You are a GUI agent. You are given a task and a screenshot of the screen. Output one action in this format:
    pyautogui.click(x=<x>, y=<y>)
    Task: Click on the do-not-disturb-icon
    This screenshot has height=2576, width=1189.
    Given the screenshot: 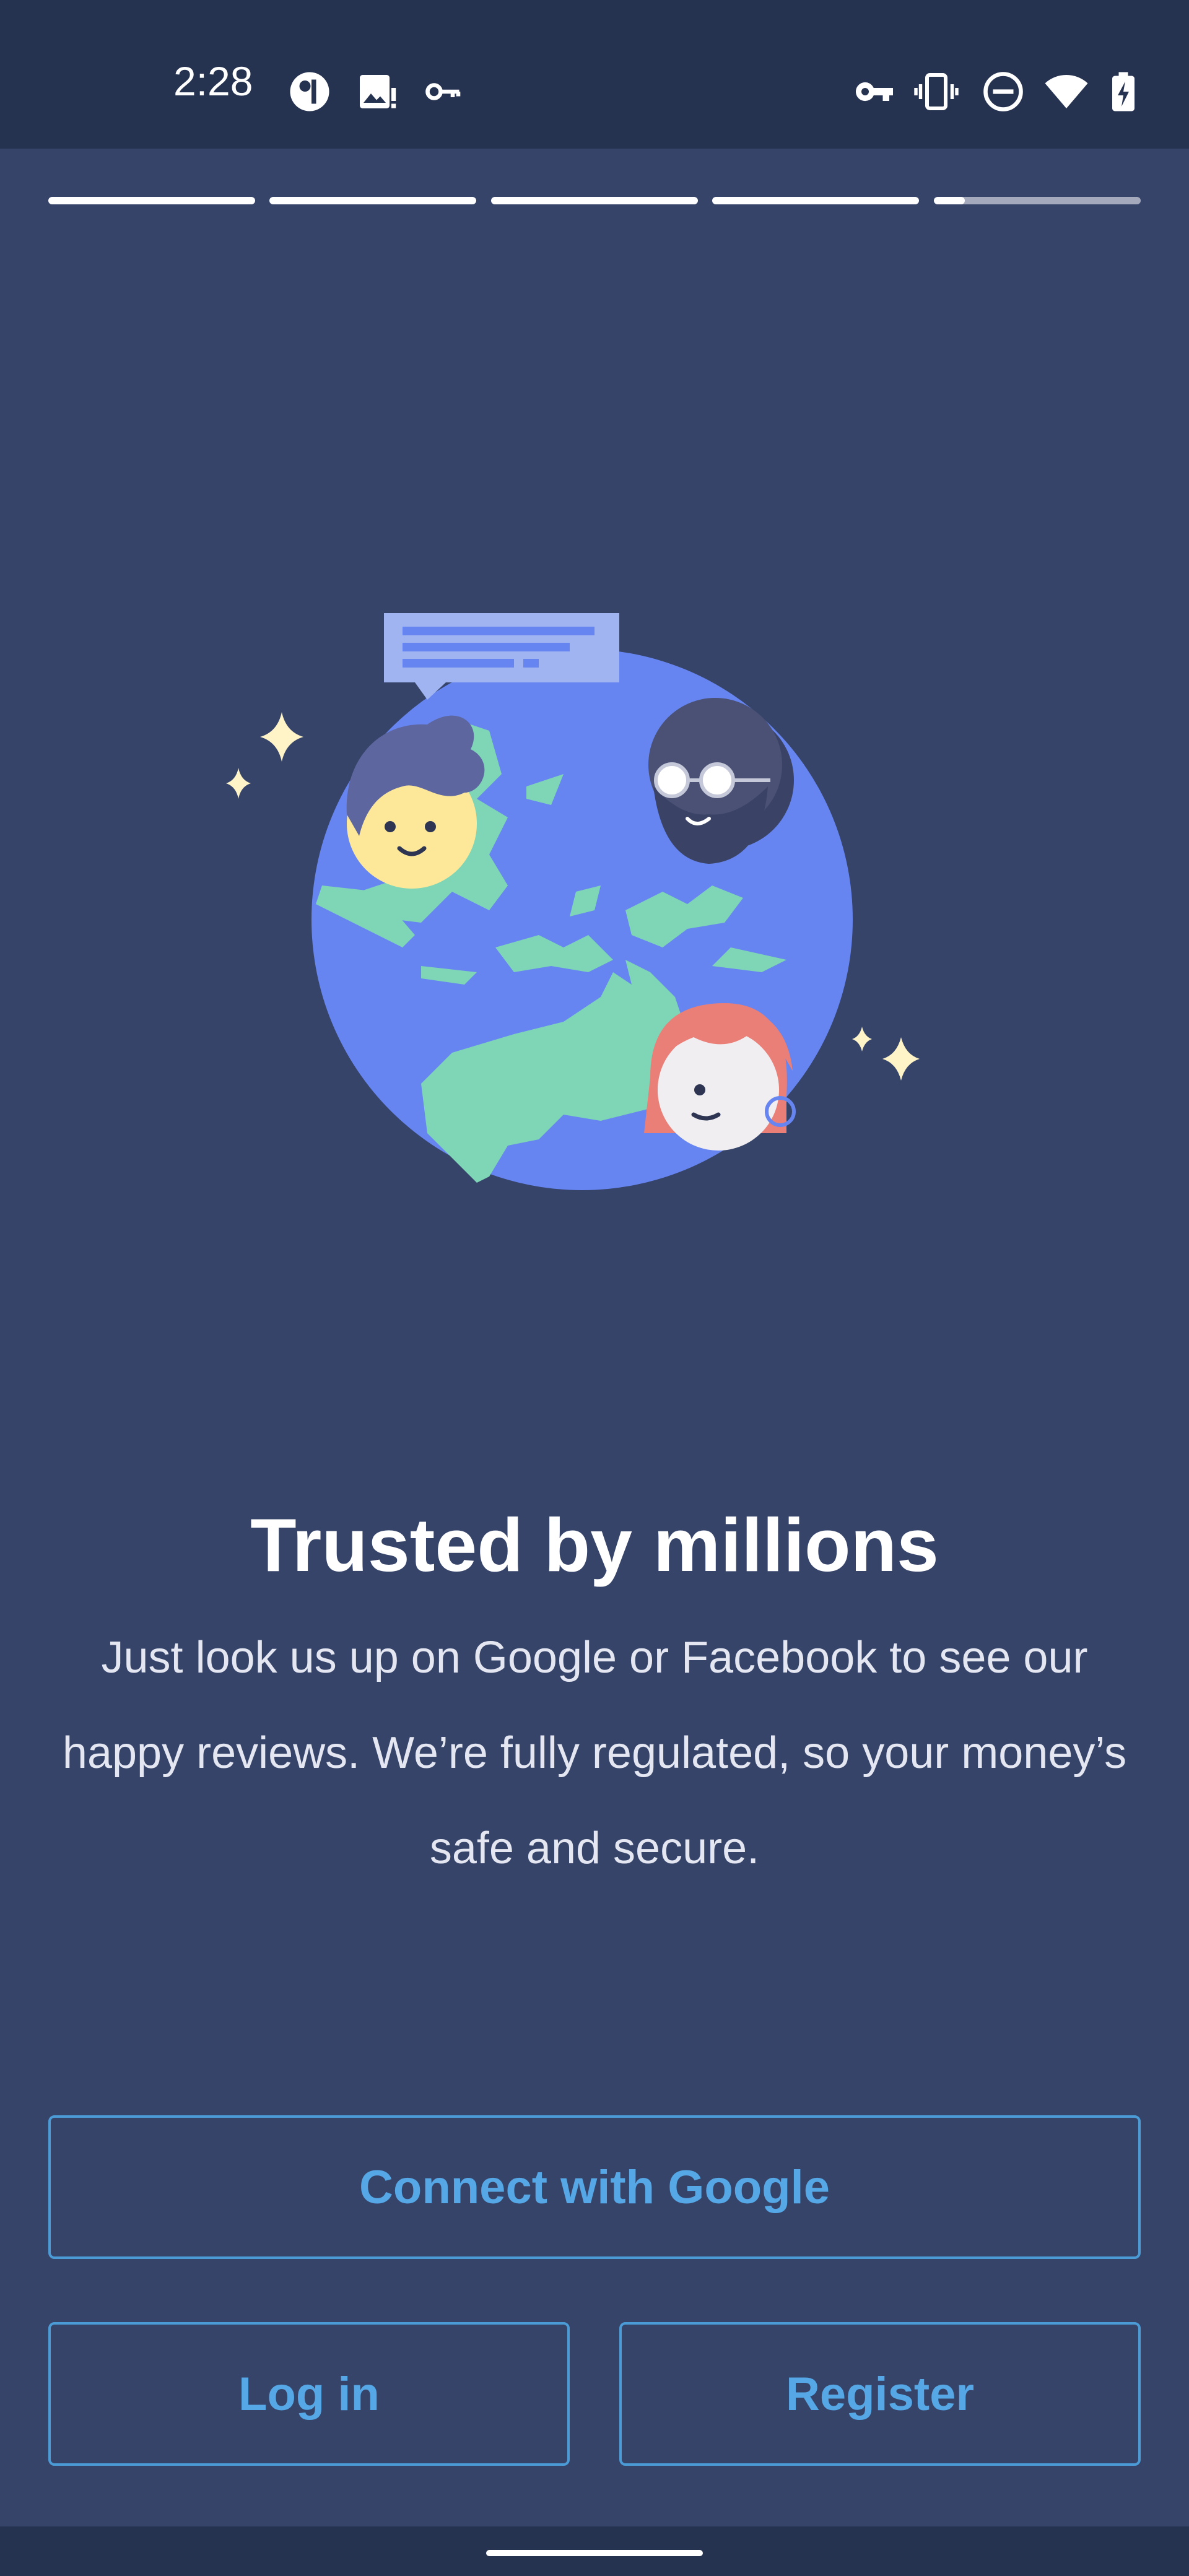 What is the action you would take?
    pyautogui.click(x=1003, y=91)
    